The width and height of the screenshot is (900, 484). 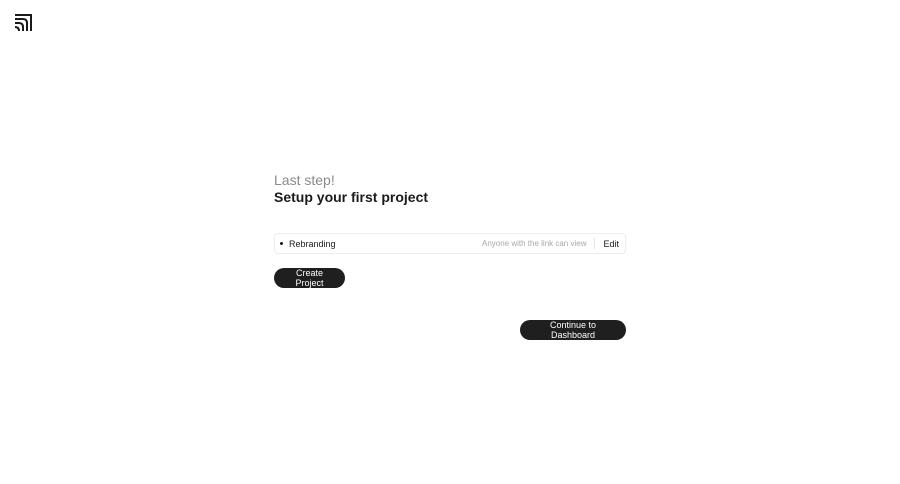 What do you see at coordinates (534, 243) in the screenshot?
I see `project-visibility: Anyone with the link can view` at bounding box center [534, 243].